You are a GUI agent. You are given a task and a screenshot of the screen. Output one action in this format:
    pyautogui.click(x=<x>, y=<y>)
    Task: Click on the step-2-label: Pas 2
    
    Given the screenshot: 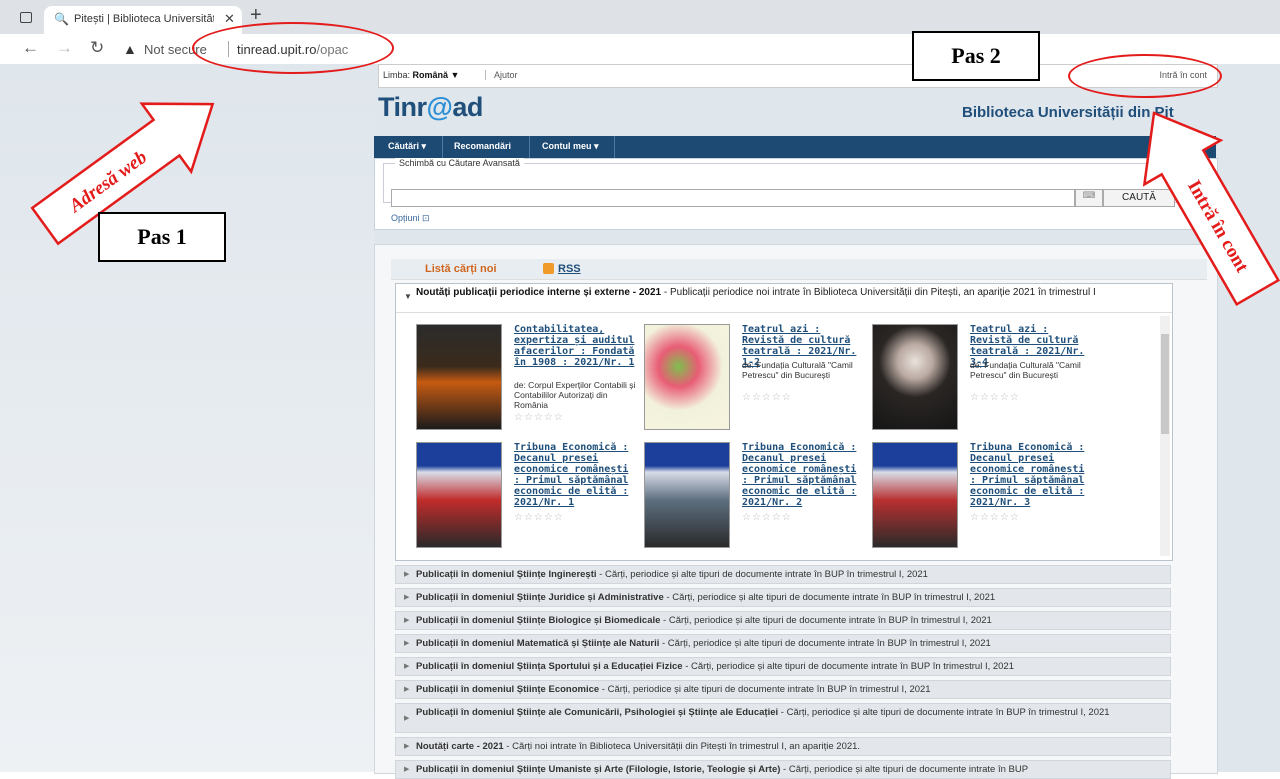 What is the action you would take?
    pyautogui.click(x=976, y=56)
    